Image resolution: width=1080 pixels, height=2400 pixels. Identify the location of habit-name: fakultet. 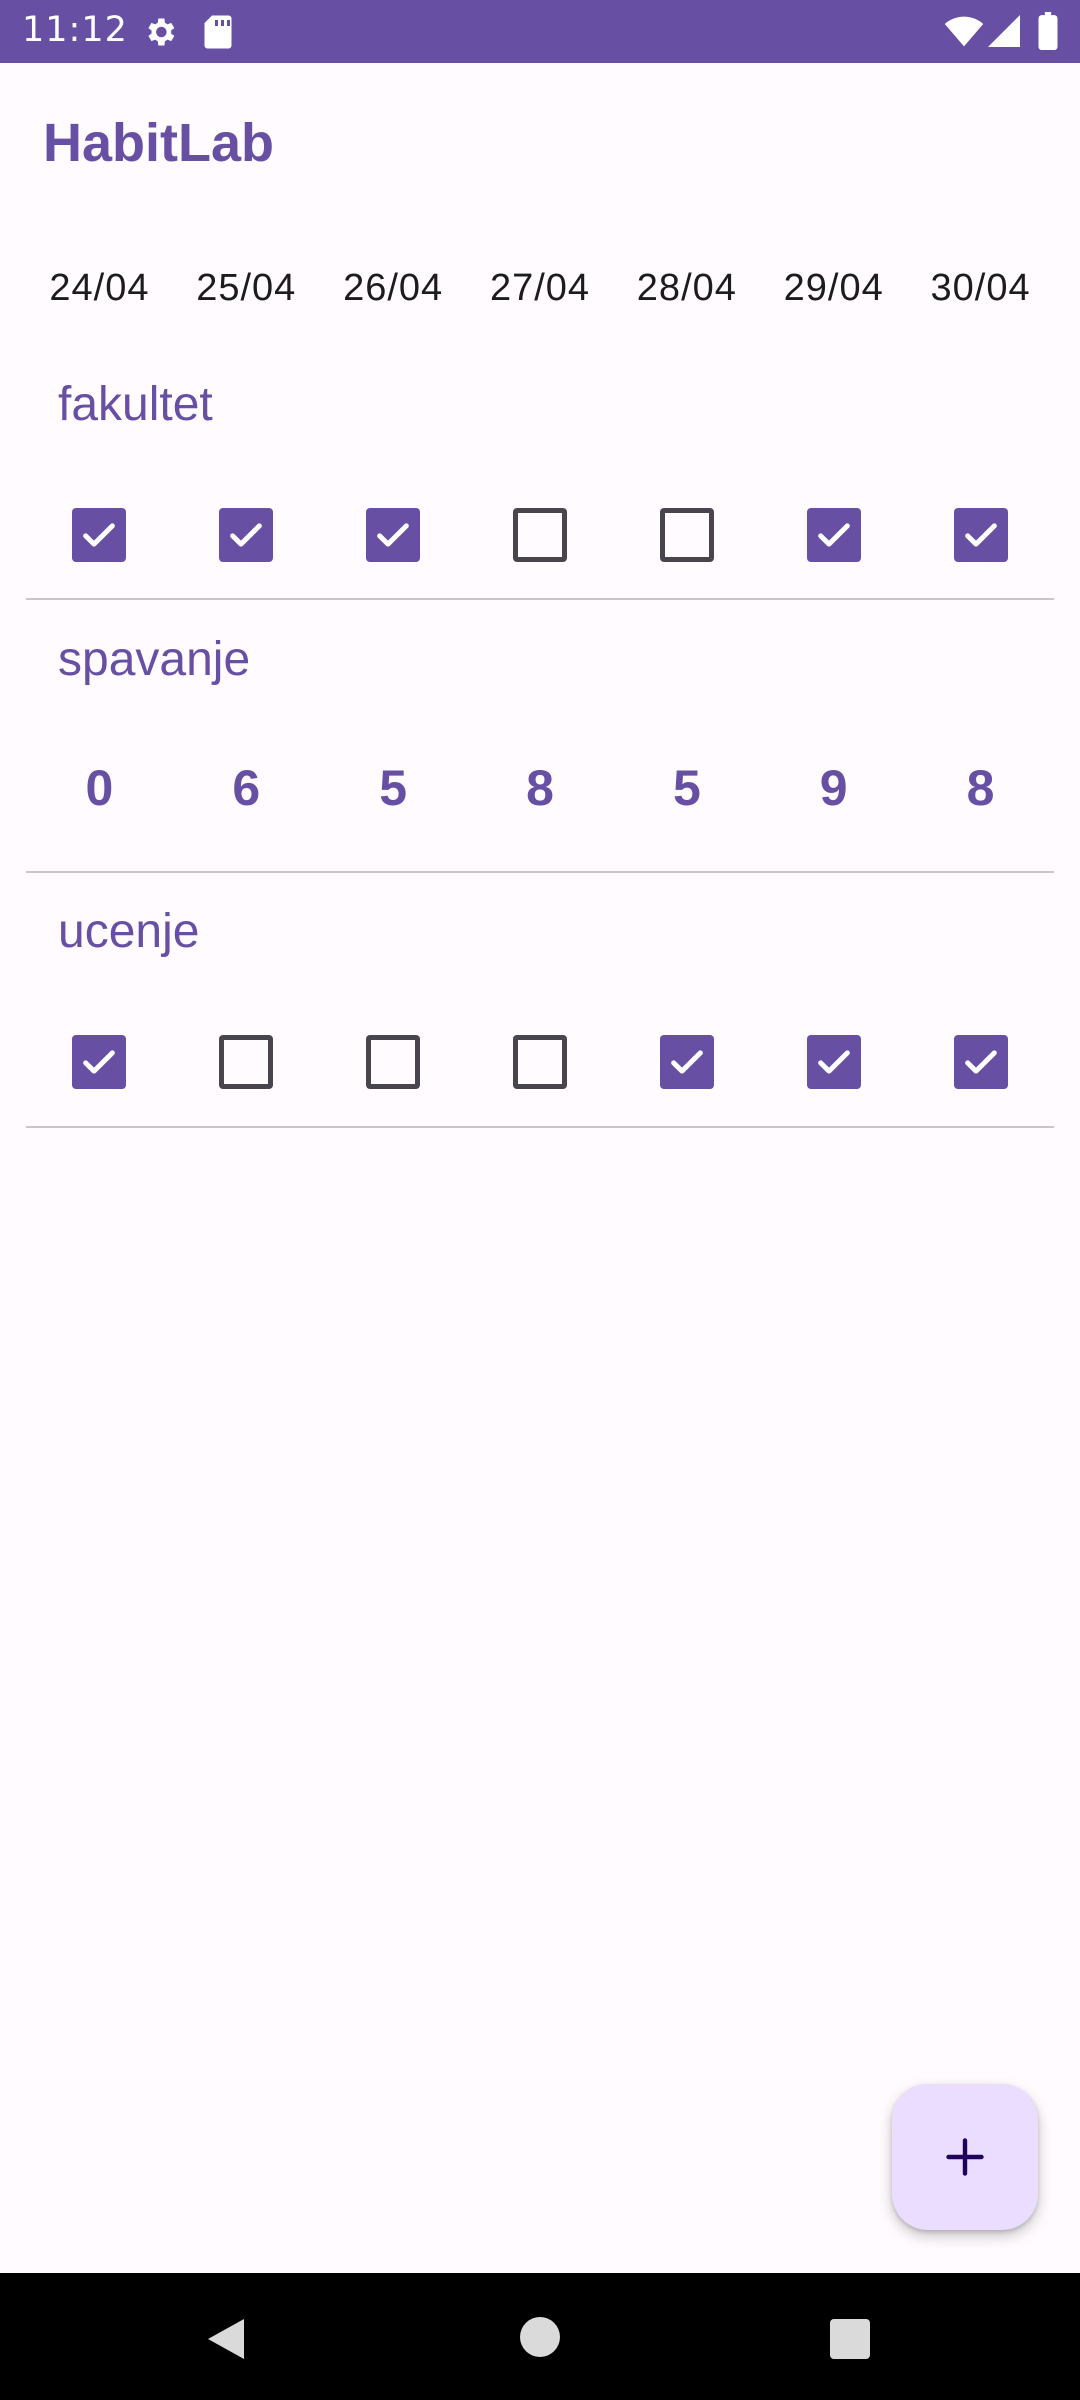
(135, 404).